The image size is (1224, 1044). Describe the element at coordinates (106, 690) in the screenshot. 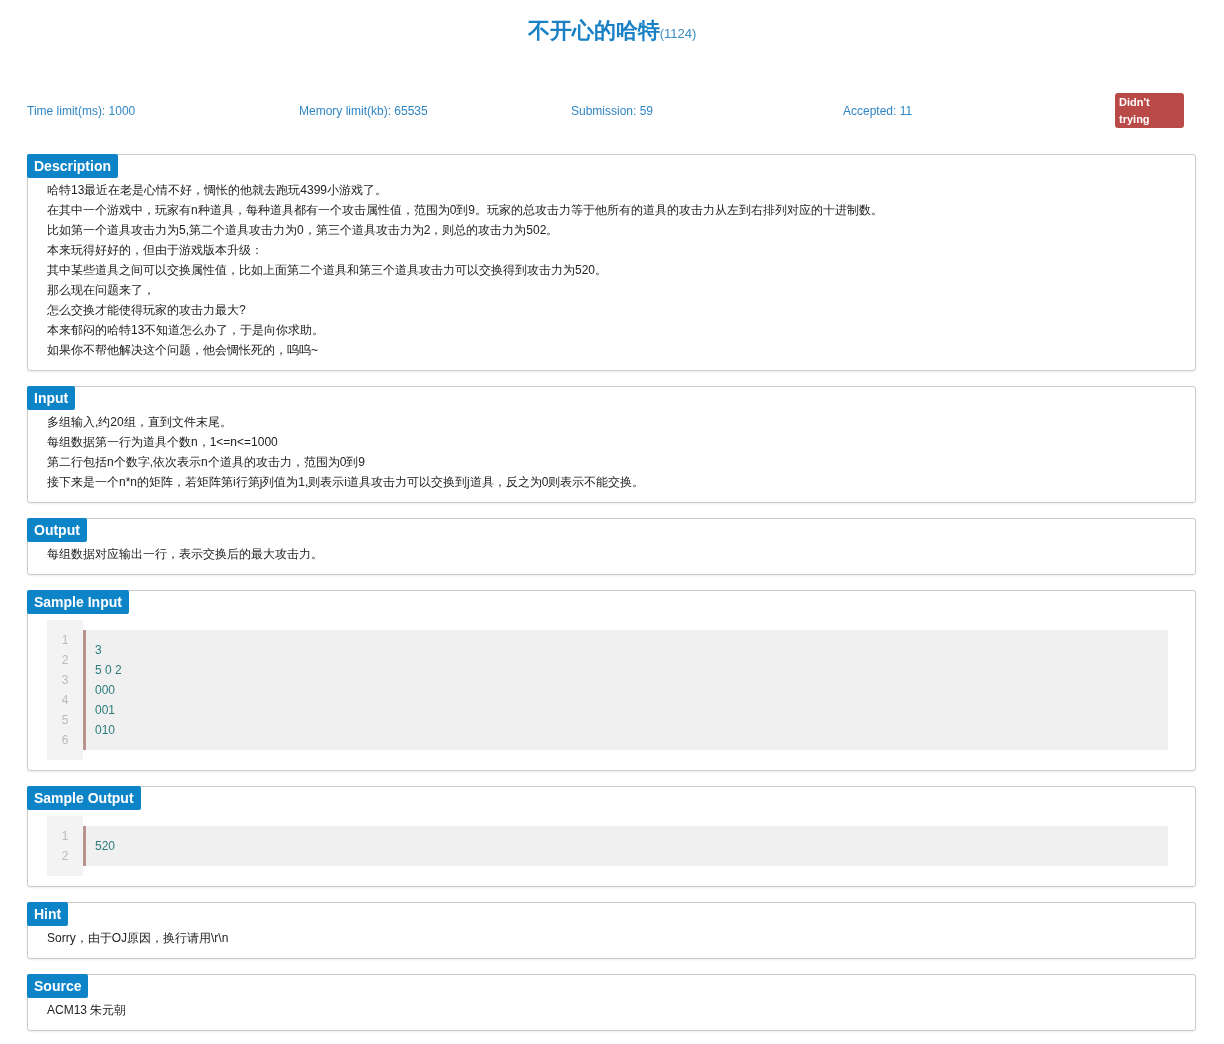

I see `code-line: 000` at that location.